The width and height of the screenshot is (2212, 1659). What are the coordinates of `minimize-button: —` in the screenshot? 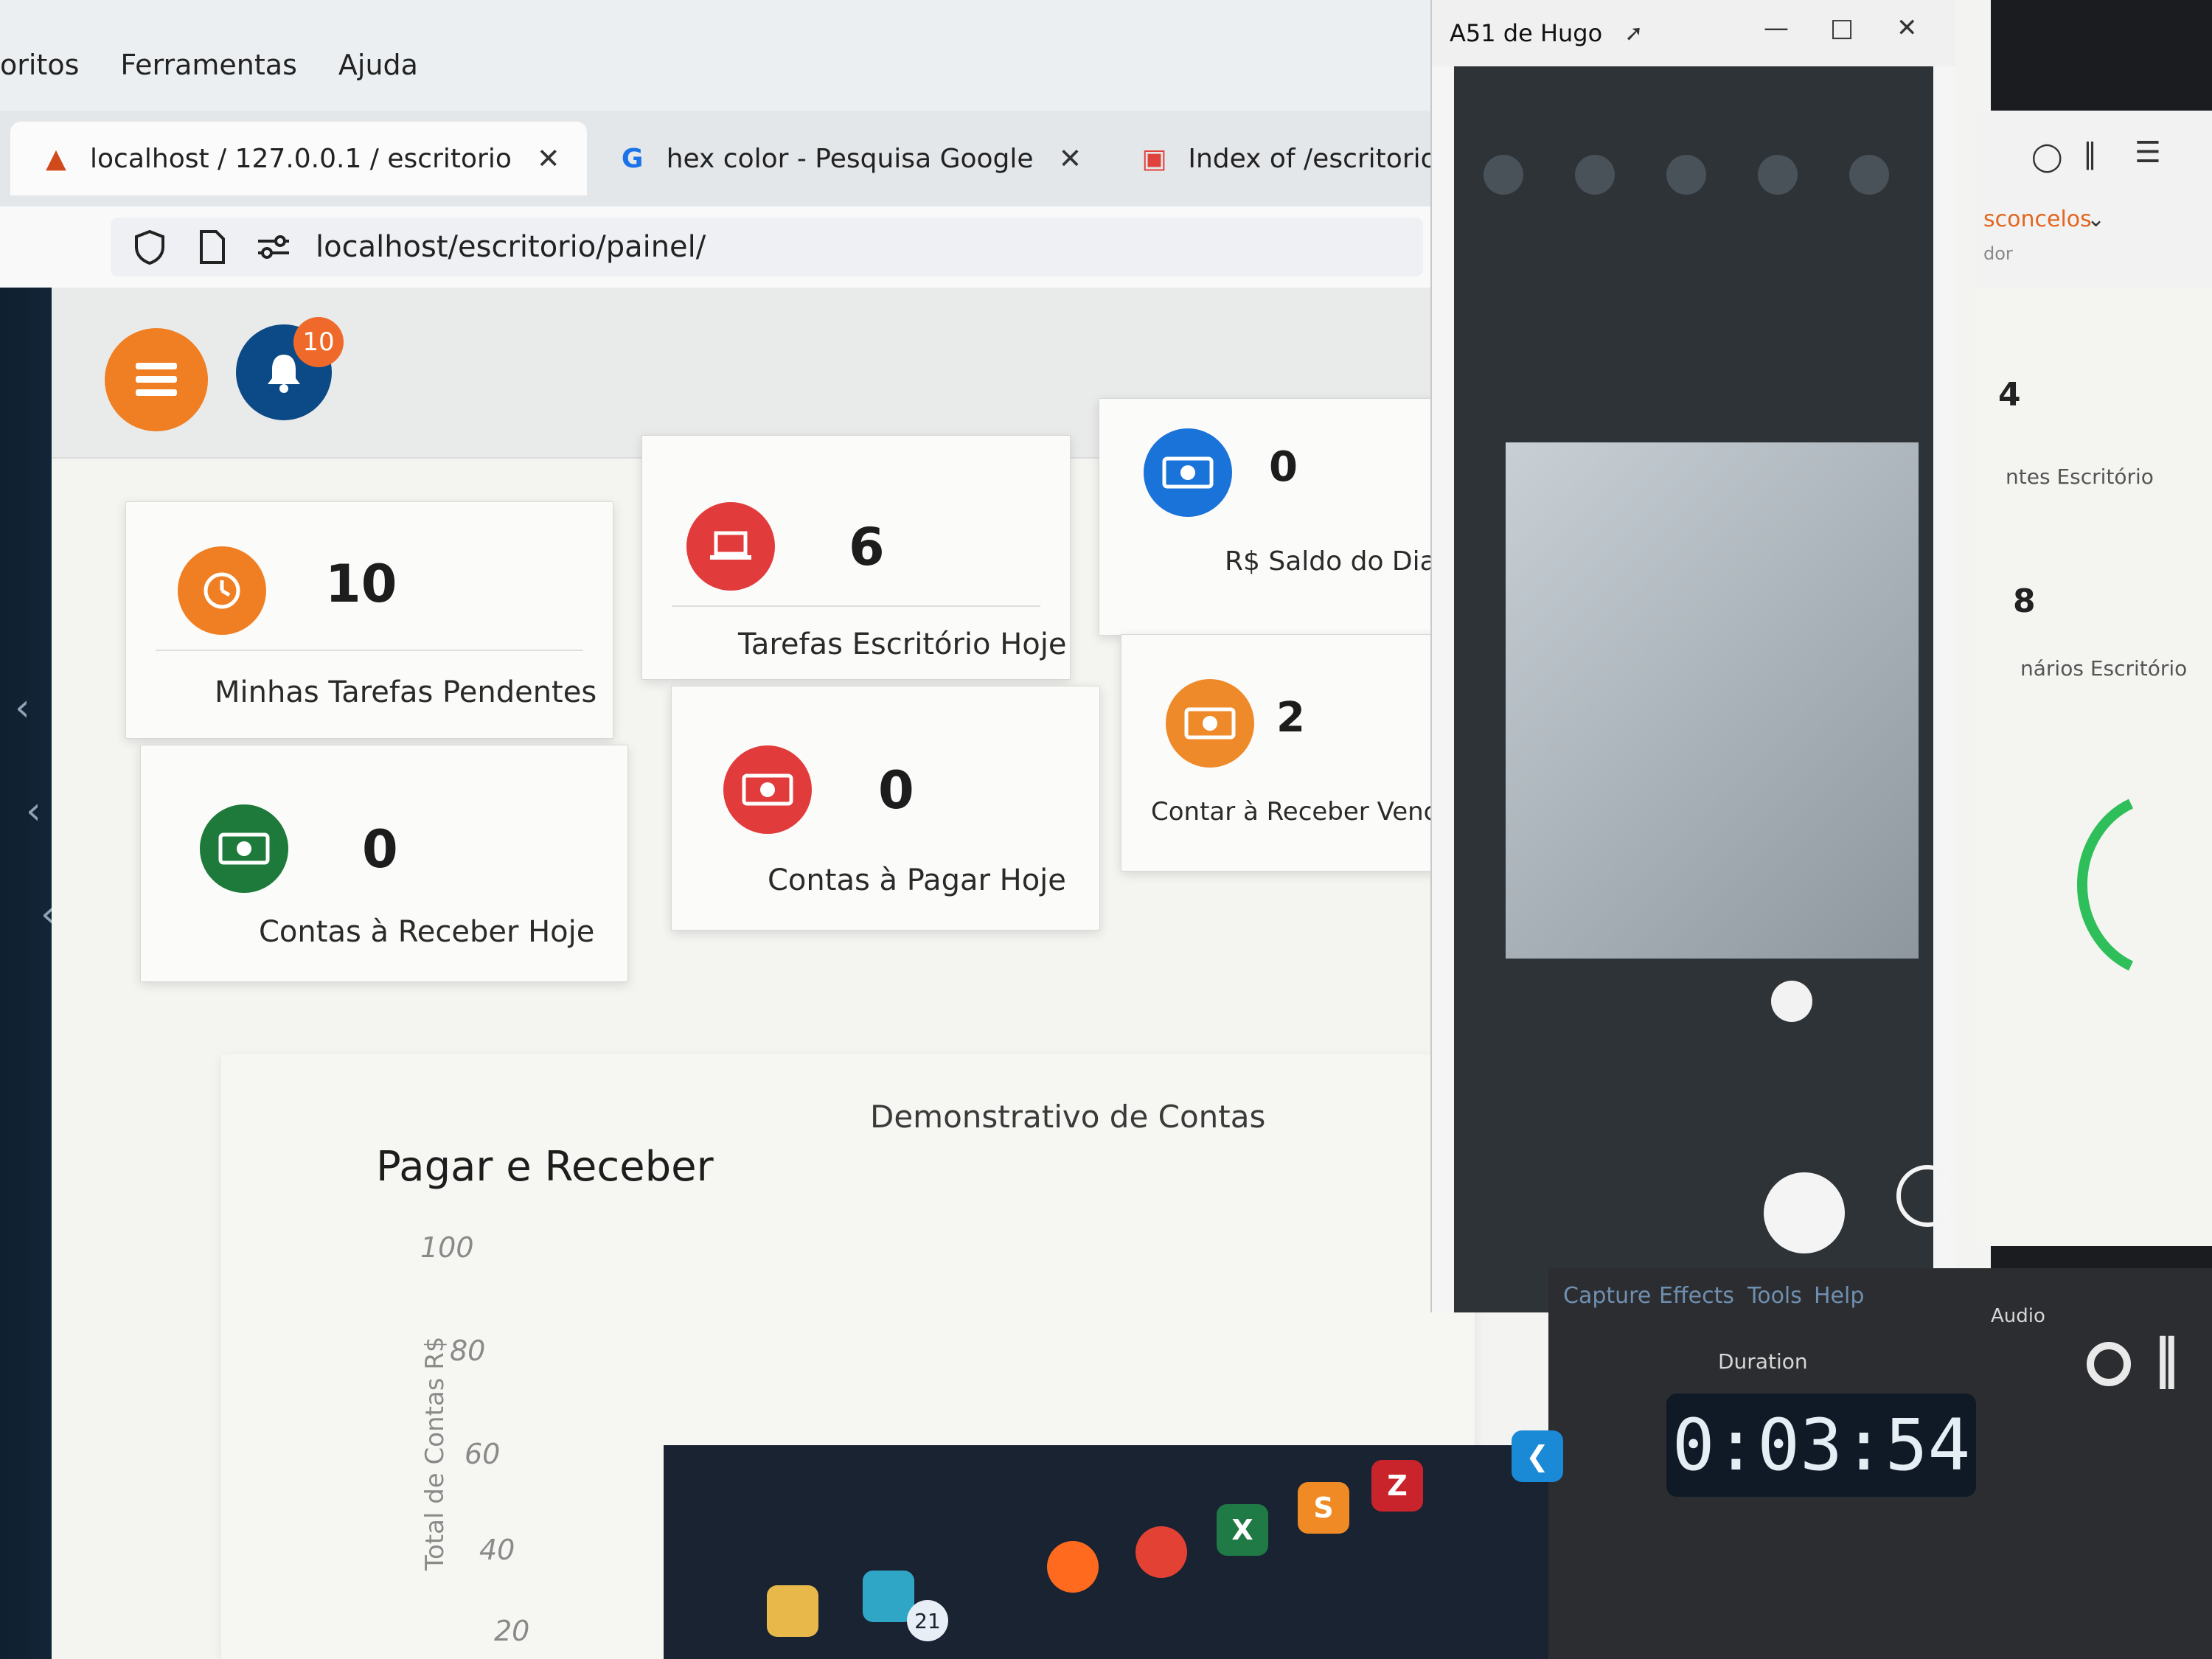 It's located at (1776, 28).